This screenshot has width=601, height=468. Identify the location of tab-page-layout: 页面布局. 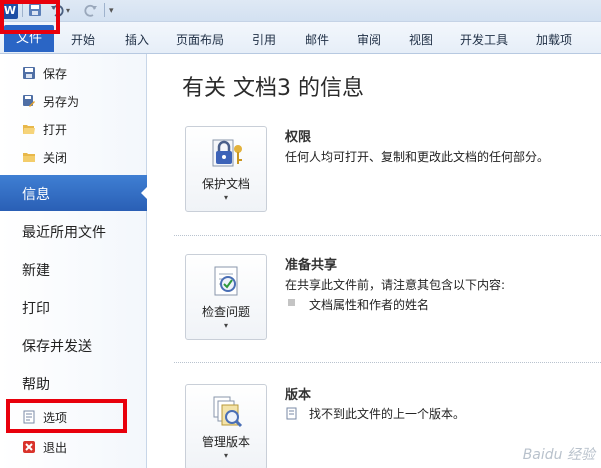
(200, 39).